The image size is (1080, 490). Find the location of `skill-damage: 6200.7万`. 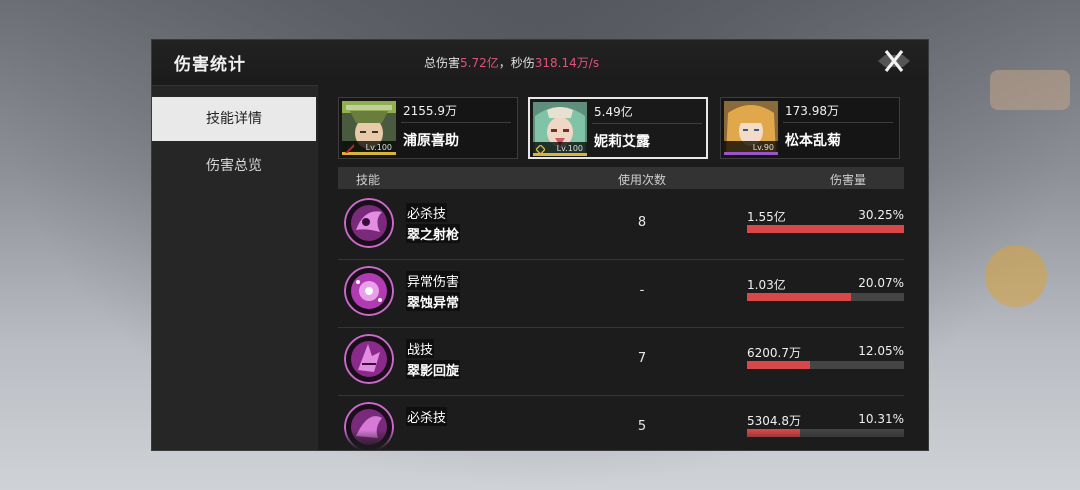

skill-damage: 6200.7万 is located at coordinates (774, 353).